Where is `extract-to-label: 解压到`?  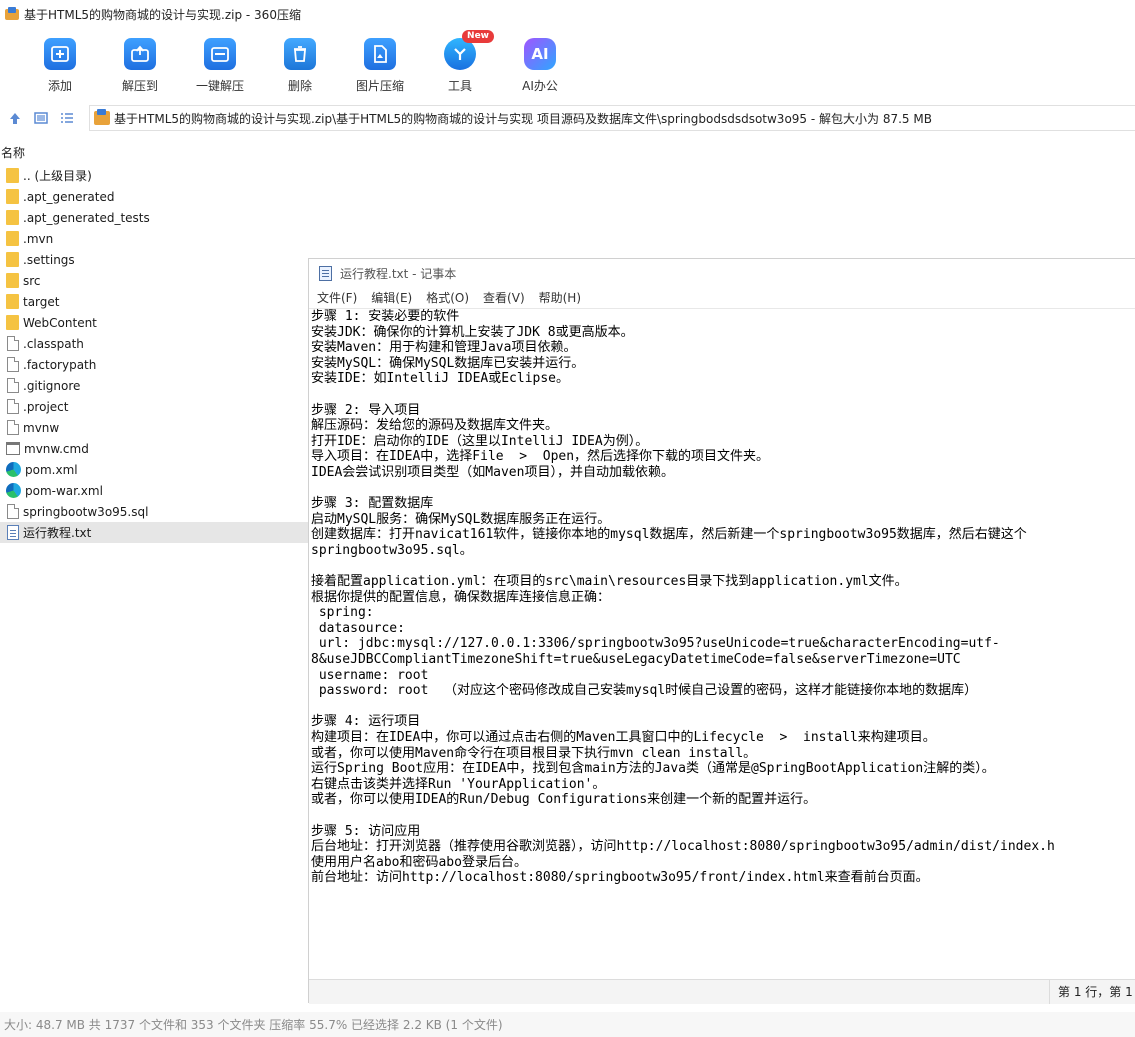 extract-to-label: 解压到 is located at coordinates (139, 86).